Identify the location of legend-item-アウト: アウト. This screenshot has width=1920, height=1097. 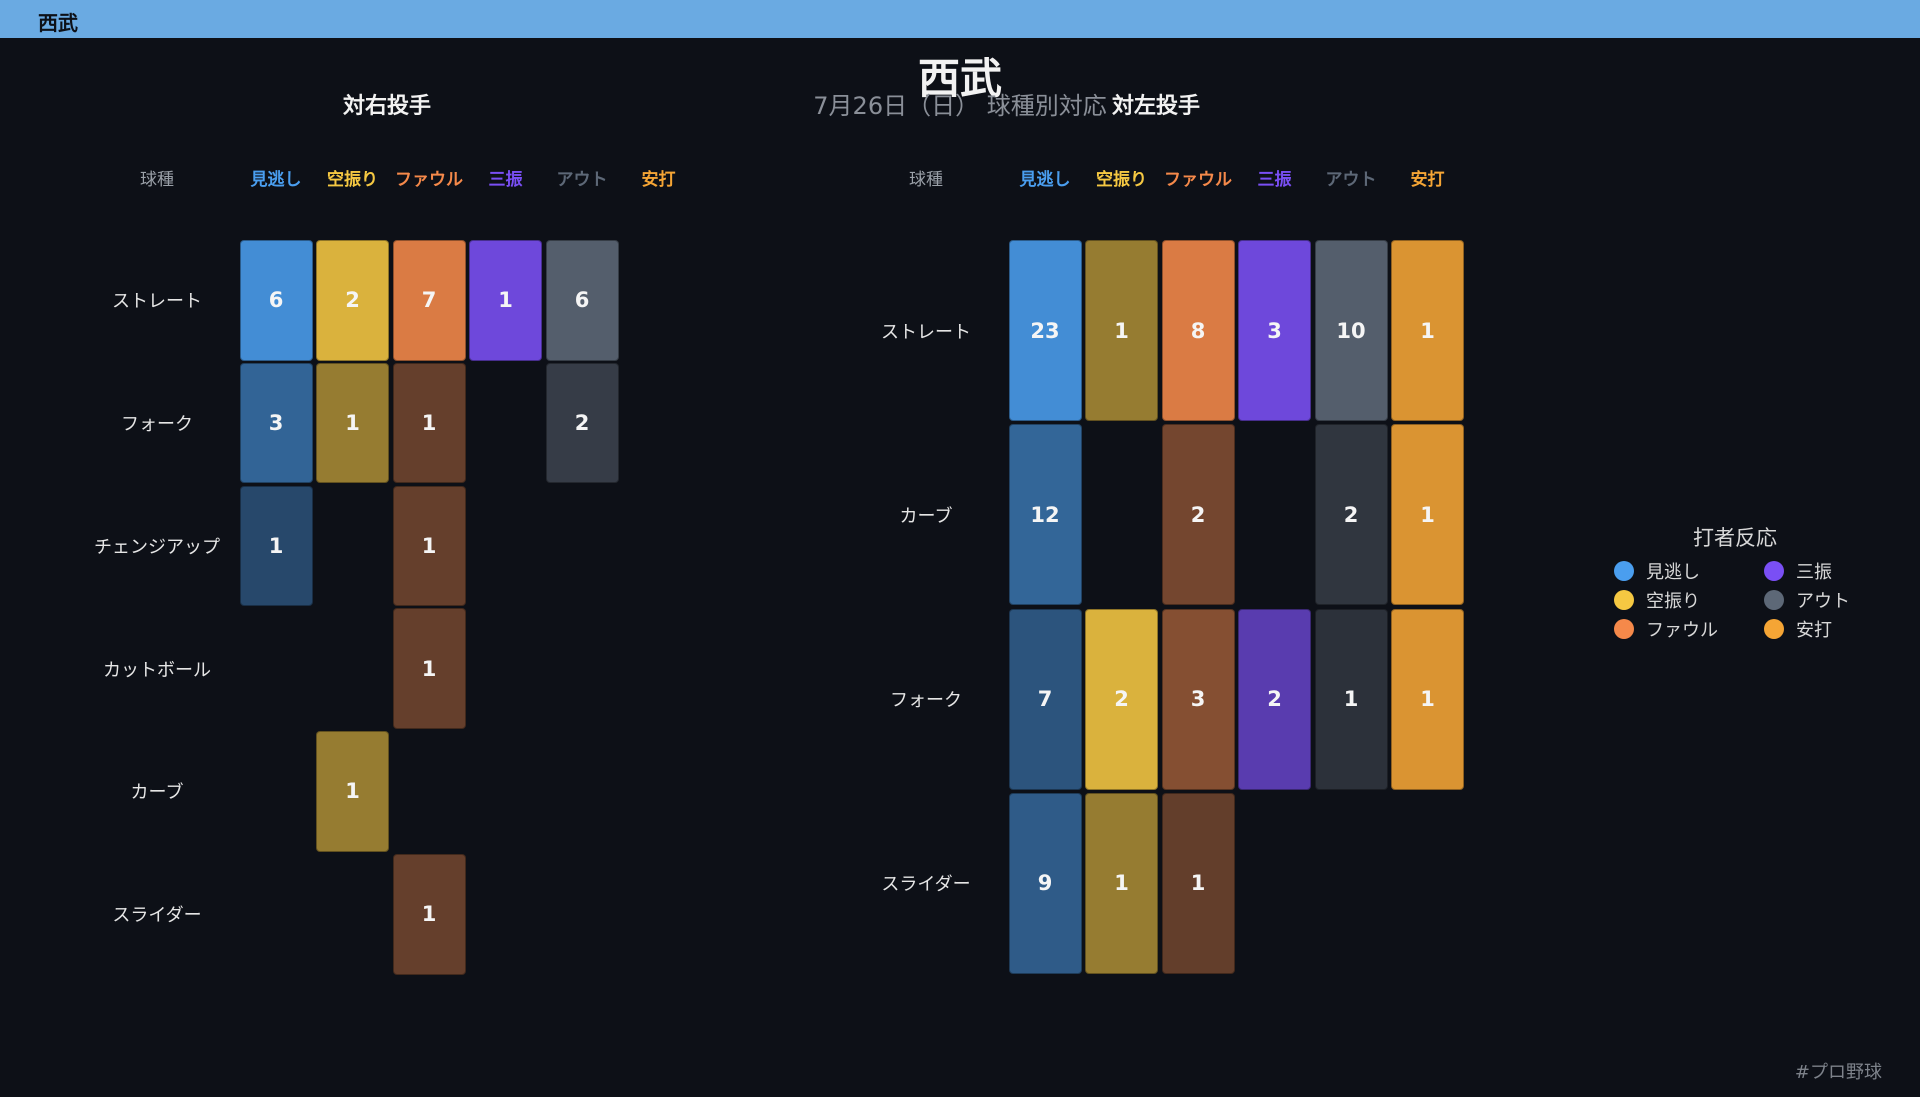
(1820, 599).